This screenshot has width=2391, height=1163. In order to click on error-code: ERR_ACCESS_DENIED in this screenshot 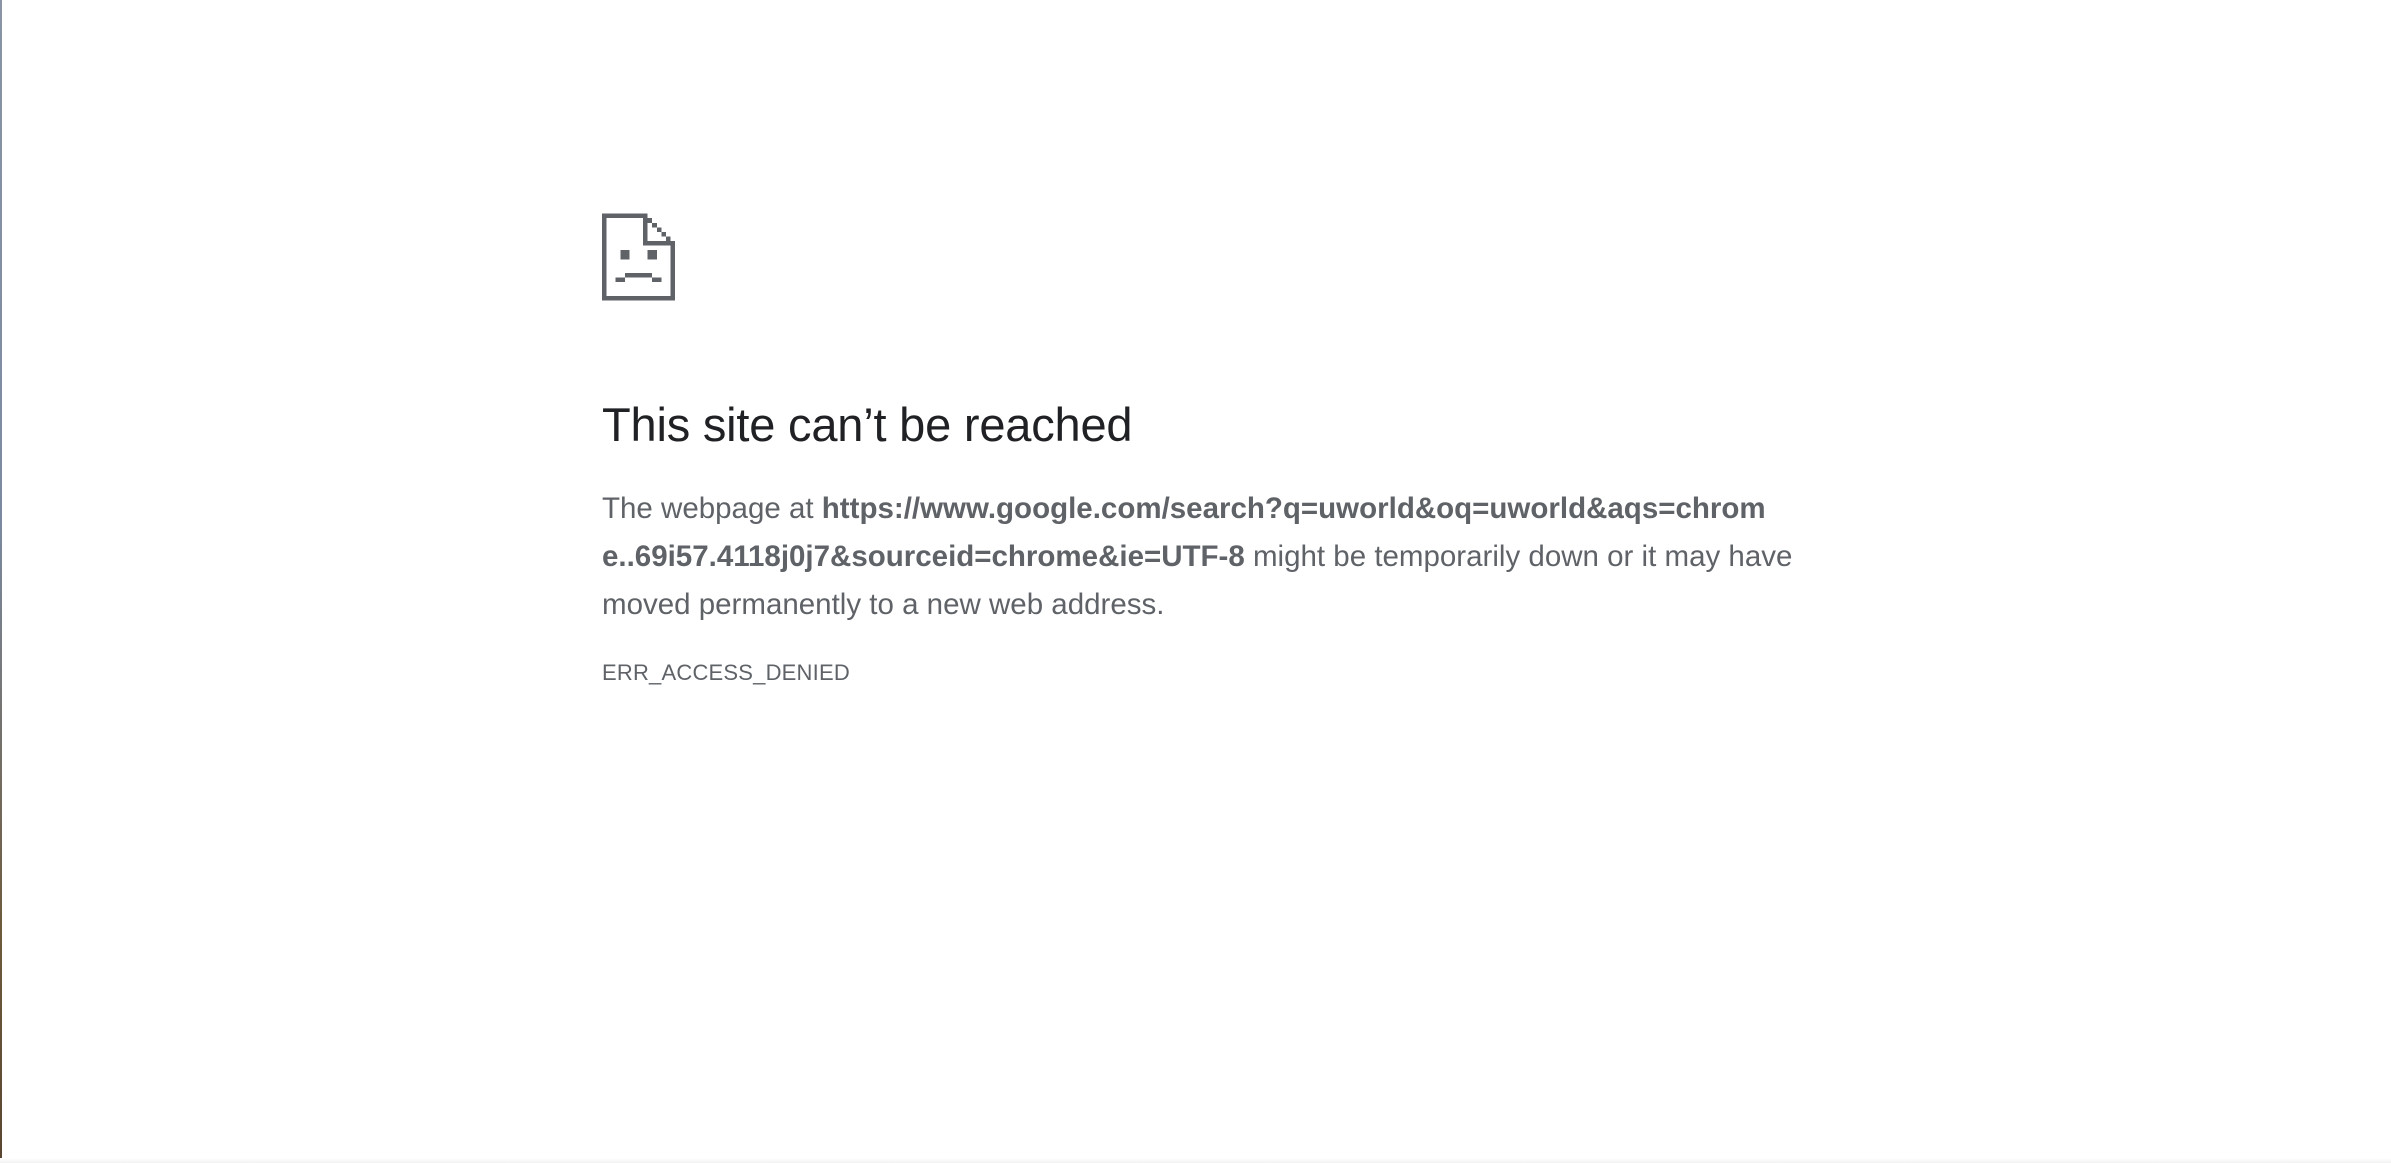, I will do `click(726, 672)`.